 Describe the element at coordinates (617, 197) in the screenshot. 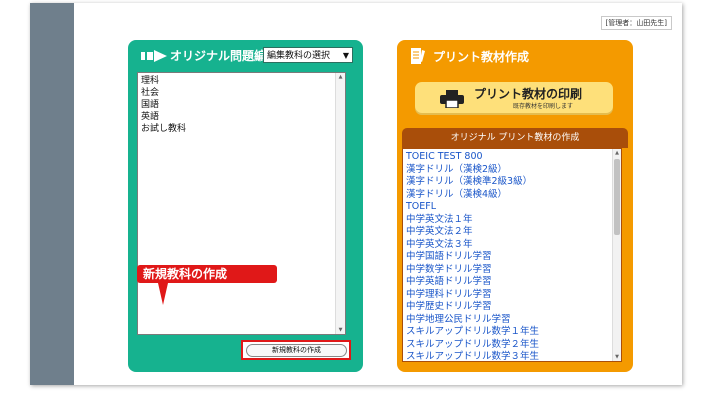

I see `scrollbar-thumb` at that location.